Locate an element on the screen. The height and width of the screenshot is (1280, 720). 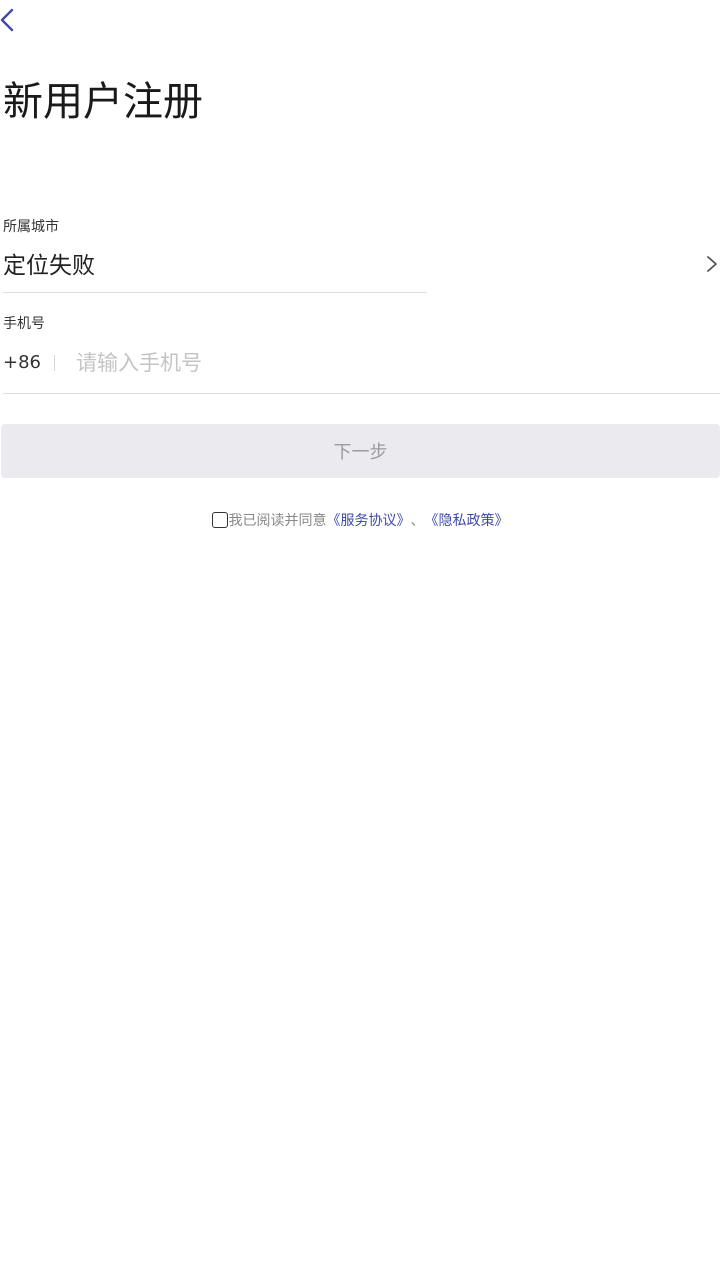
chevron-left-icon is located at coordinates (7, 20).